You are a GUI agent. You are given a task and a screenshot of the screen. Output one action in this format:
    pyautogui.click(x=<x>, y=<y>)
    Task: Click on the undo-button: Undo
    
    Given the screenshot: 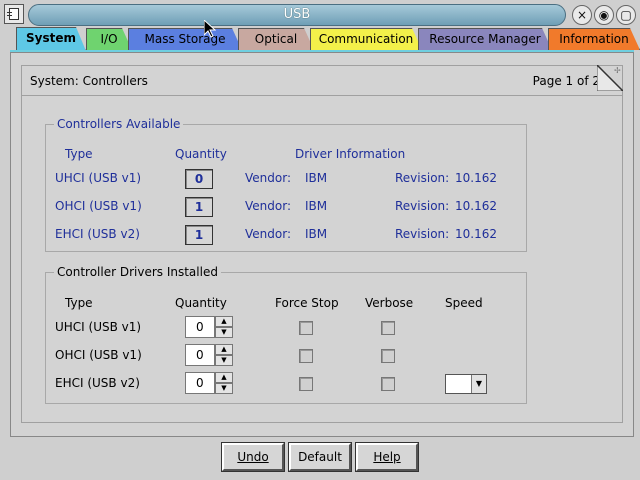 What is the action you would take?
    pyautogui.click(x=253, y=457)
    